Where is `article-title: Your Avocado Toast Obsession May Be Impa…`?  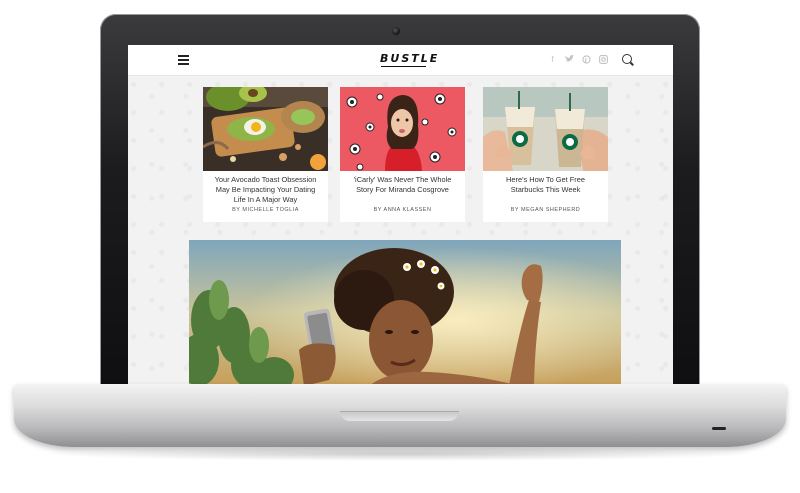
article-title: Your Avocado Toast Obsession May Be Impa… is located at coordinates (265, 190).